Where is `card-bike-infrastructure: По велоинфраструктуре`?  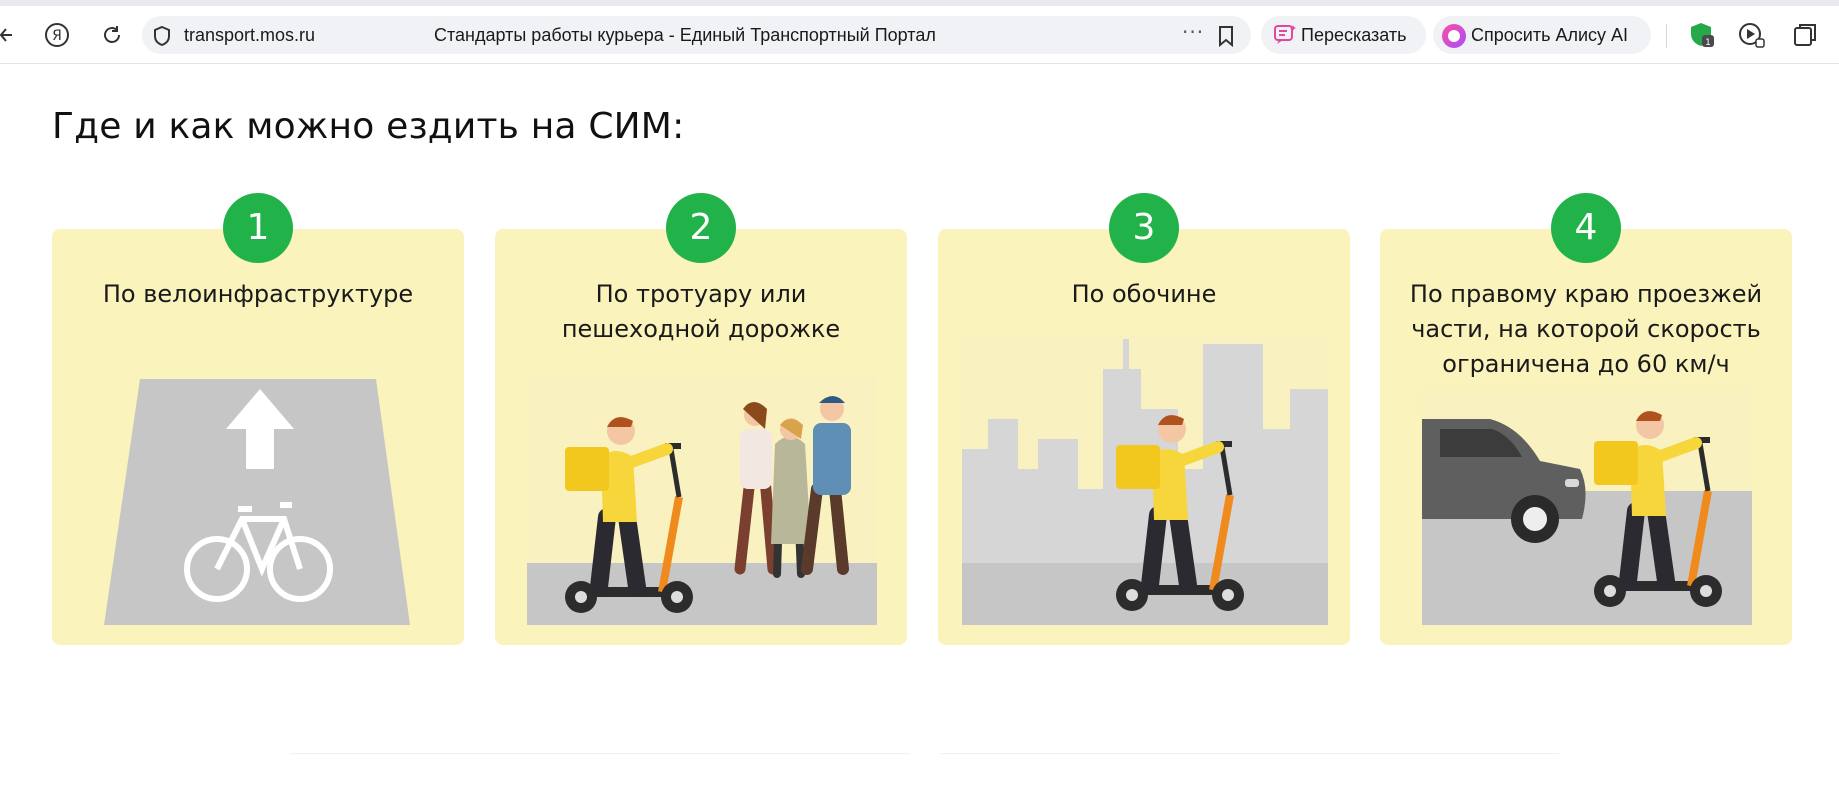 card-bike-infrastructure: По велоинфраструктуре is located at coordinates (258, 437).